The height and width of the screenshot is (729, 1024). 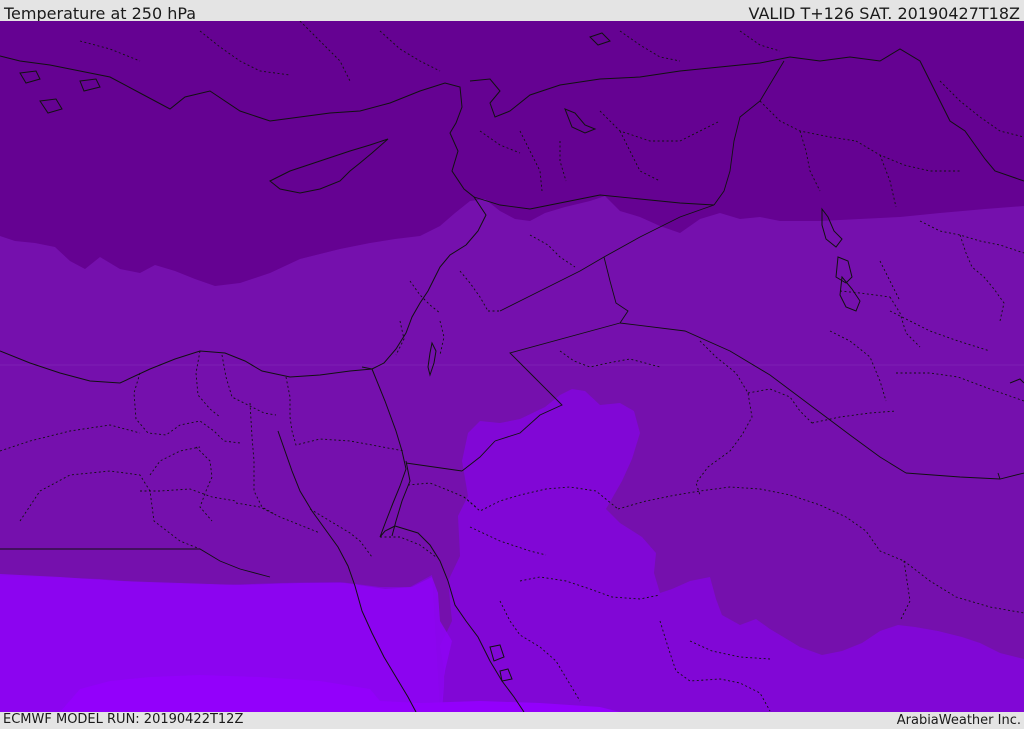 I want to click on credit-label: ArabiaWeather Inc., so click(x=958, y=720).